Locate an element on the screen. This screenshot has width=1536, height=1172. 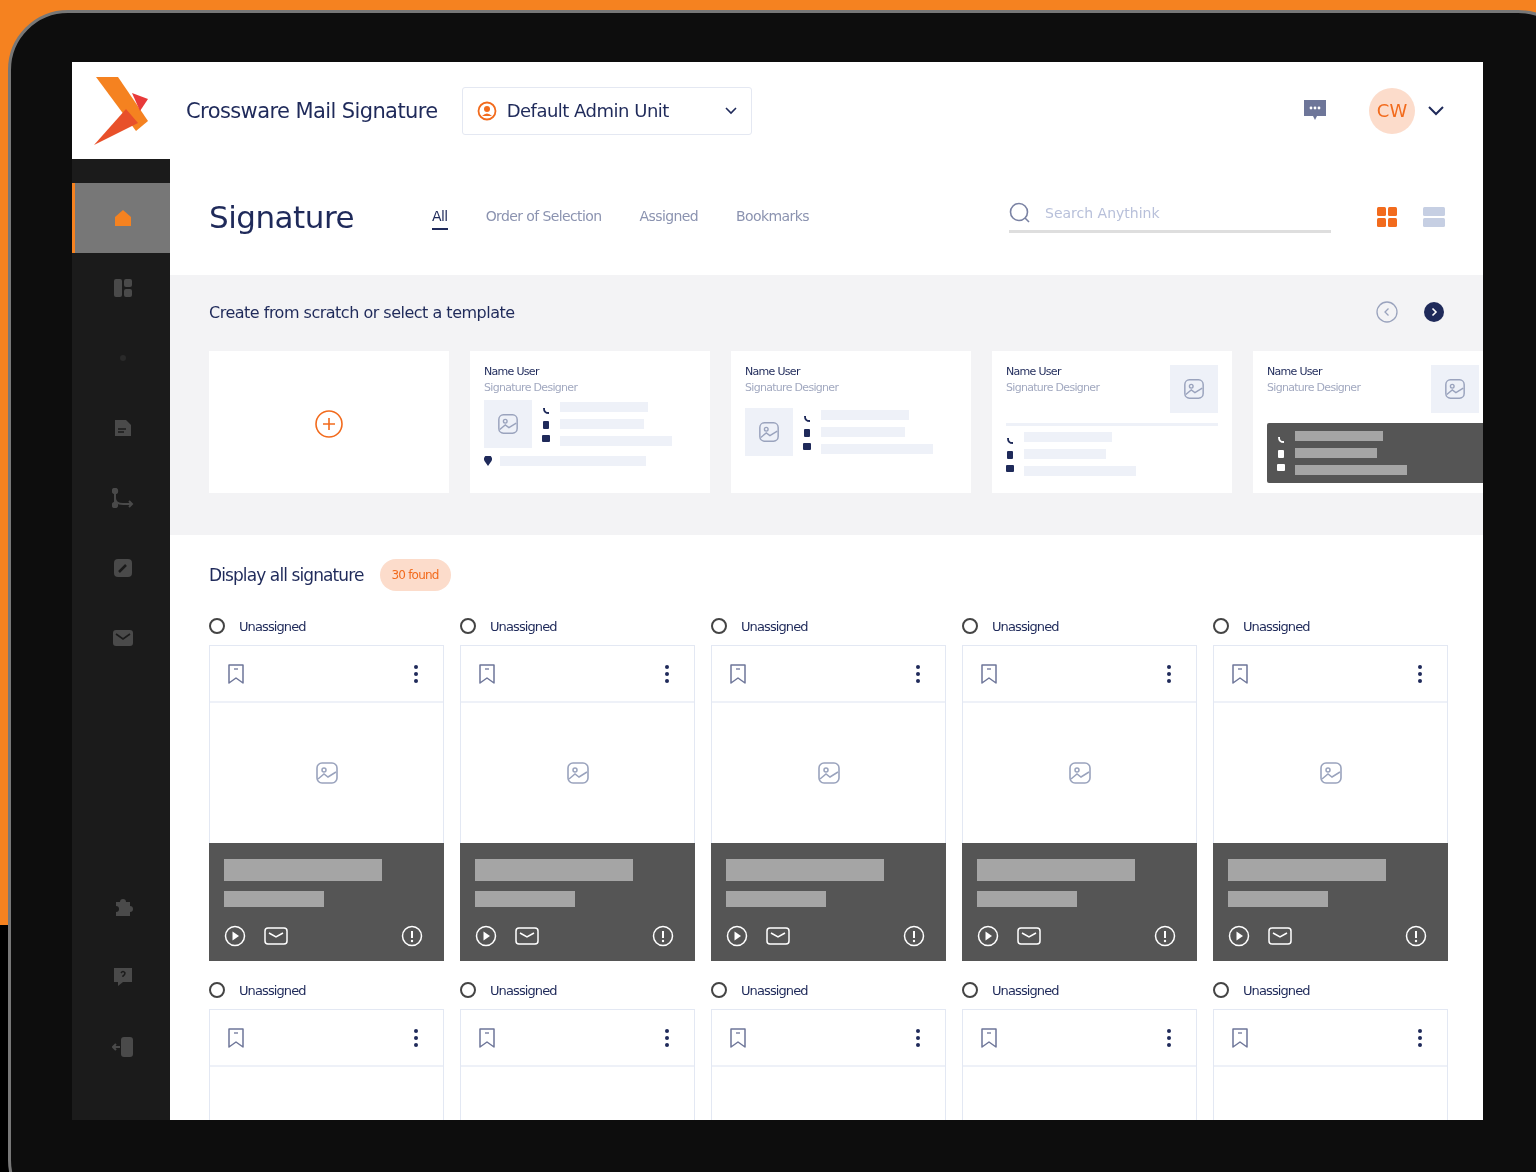
count-badge: 30 found is located at coordinates (415, 575).